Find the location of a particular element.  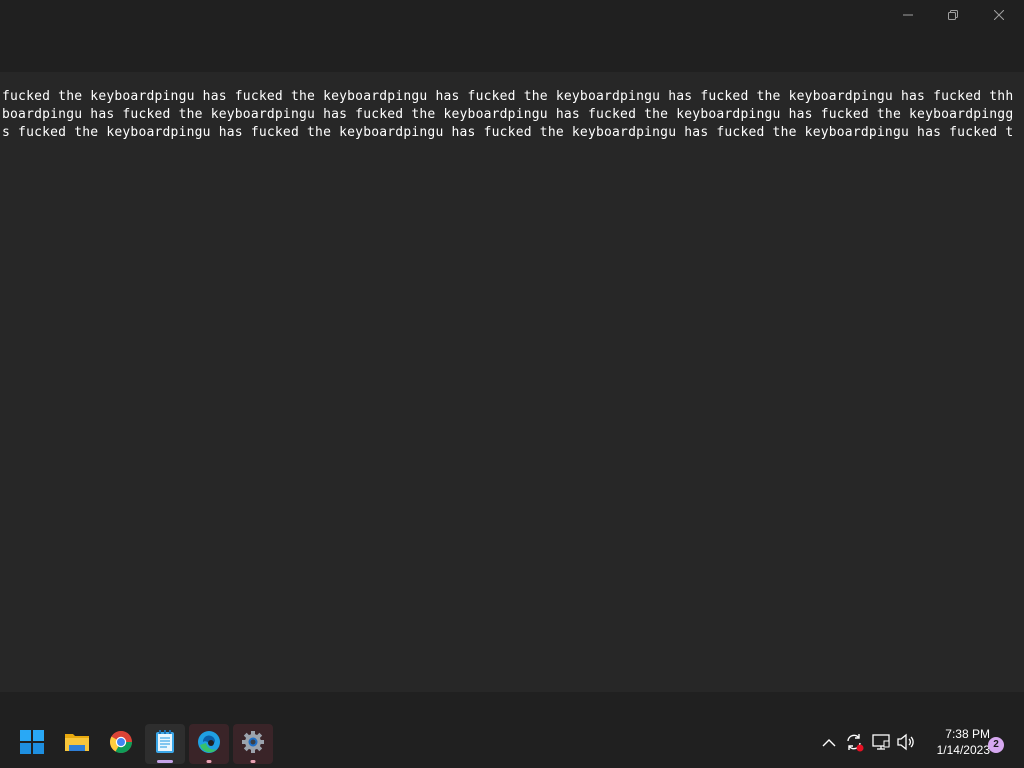

close-button is located at coordinates (999, 15).